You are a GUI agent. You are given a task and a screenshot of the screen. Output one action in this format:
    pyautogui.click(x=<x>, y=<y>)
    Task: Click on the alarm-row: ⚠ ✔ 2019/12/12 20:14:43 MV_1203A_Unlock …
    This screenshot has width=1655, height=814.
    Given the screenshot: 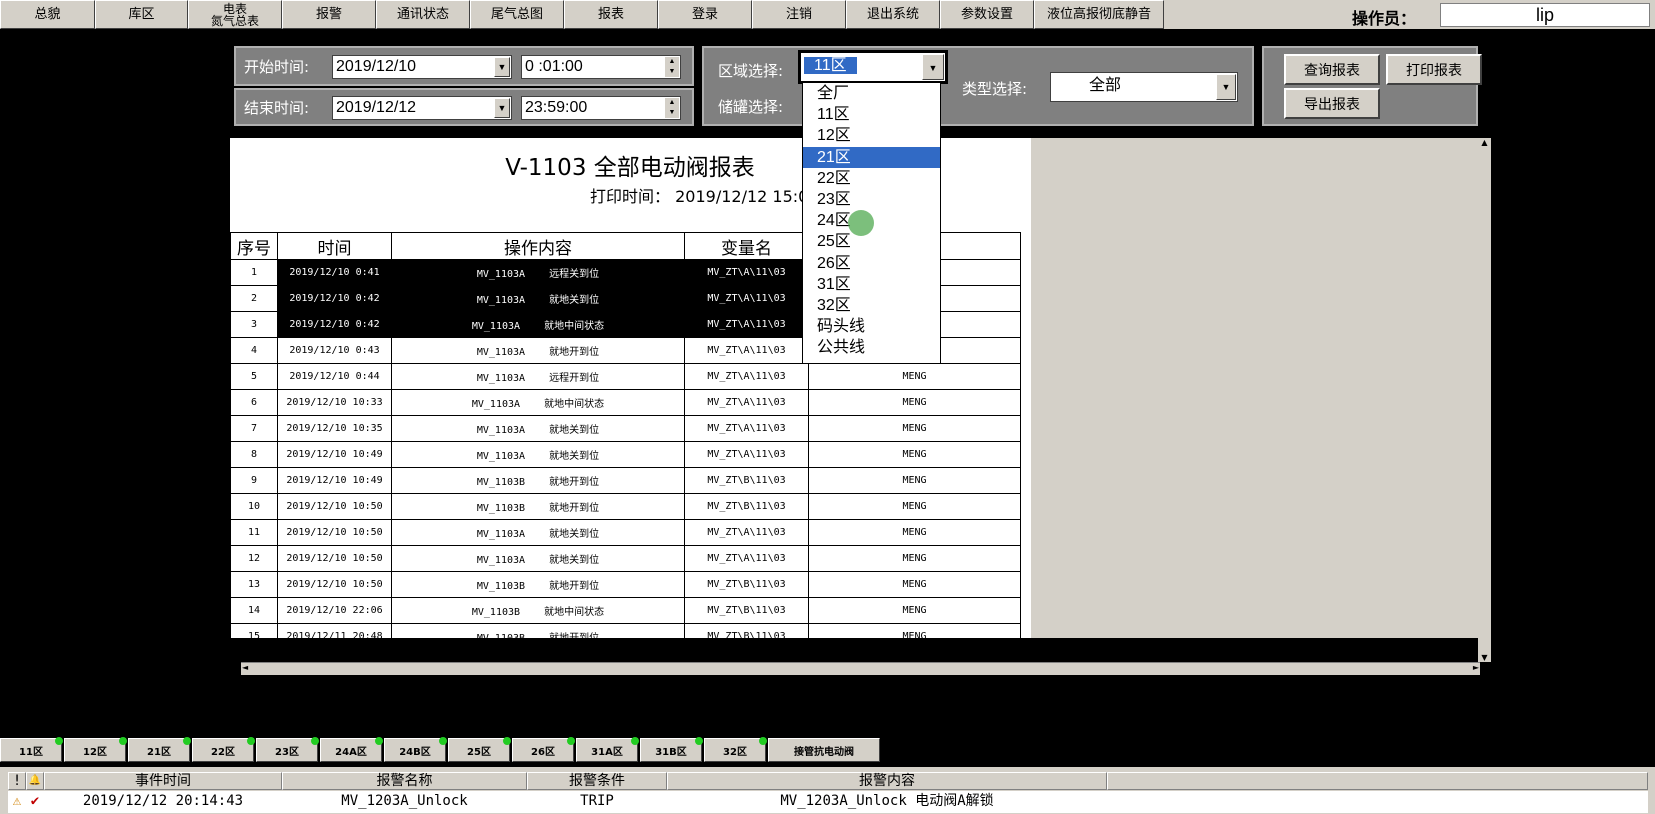 What is the action you would take?
    pyautogui.click(x=828, y=802)
    